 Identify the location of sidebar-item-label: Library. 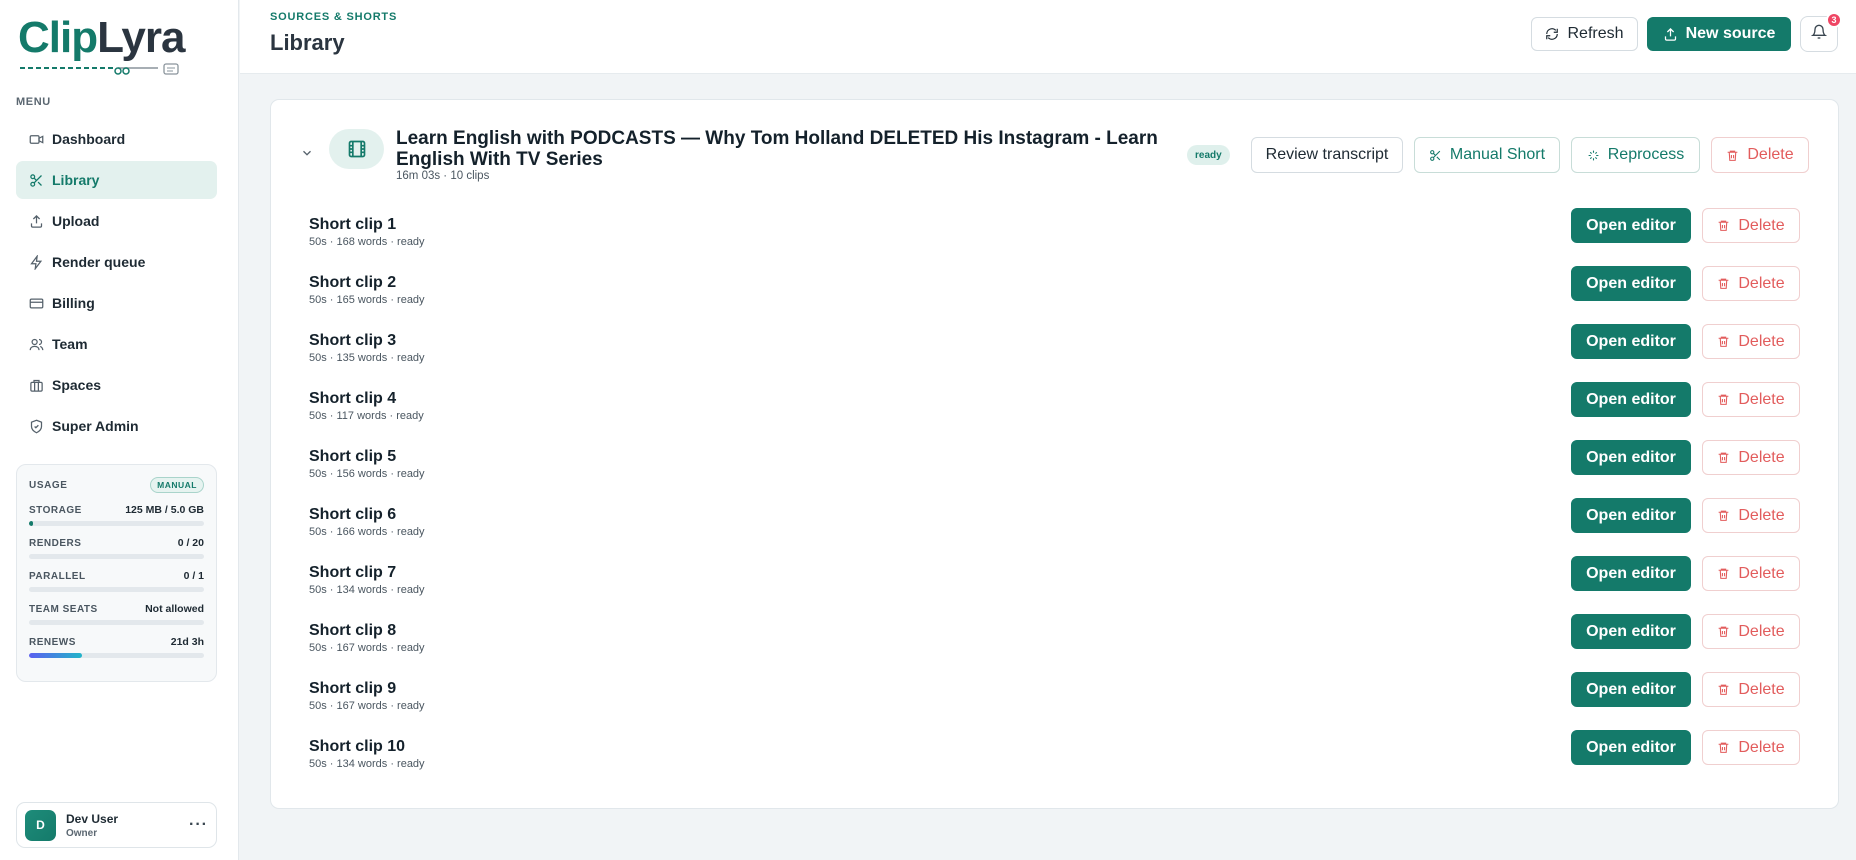
(76, 180).